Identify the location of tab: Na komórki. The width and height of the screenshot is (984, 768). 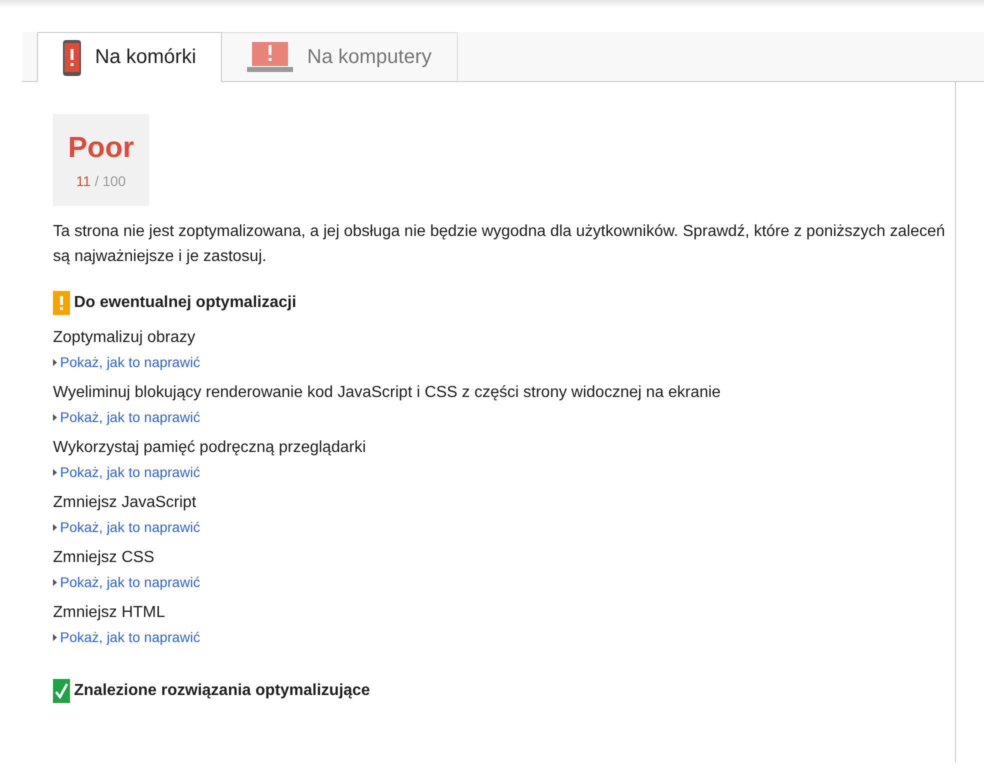
(129, 57).